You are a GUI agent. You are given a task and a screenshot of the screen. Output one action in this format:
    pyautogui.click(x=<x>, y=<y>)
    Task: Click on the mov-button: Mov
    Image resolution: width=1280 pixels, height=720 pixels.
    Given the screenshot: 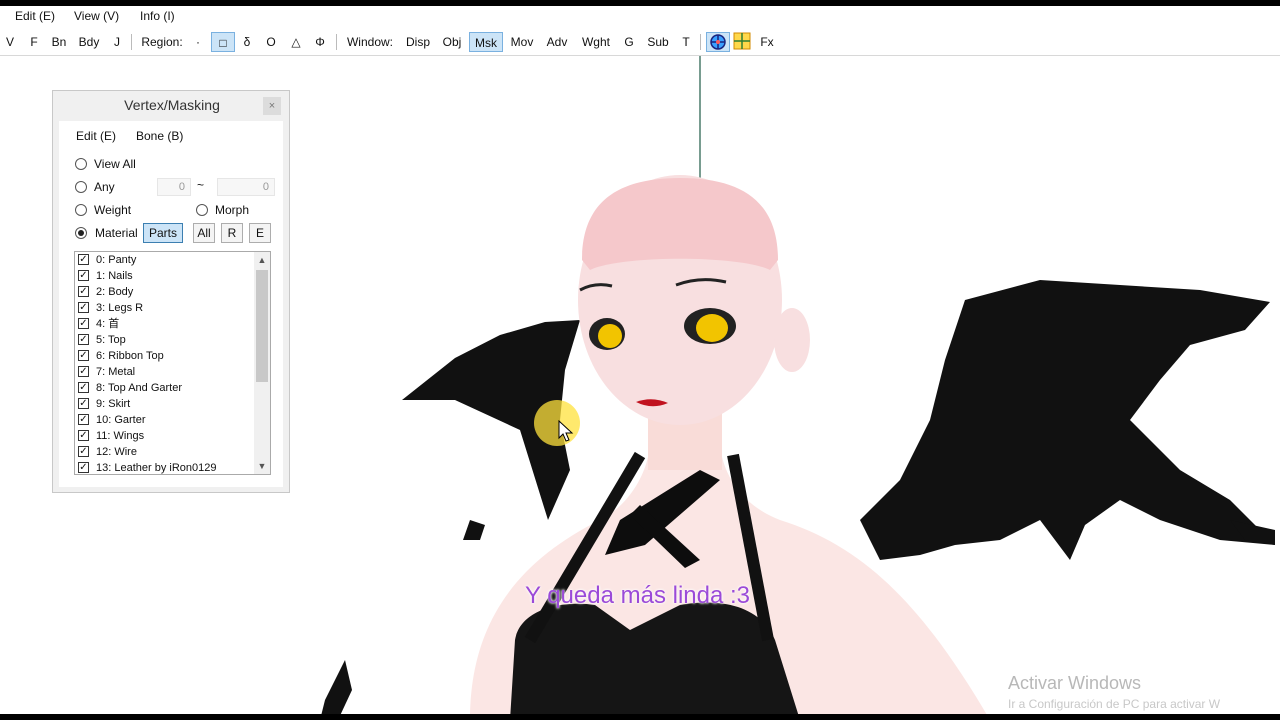 What is the action you would take?
    pyautogui.click(x=522, y=42)
    